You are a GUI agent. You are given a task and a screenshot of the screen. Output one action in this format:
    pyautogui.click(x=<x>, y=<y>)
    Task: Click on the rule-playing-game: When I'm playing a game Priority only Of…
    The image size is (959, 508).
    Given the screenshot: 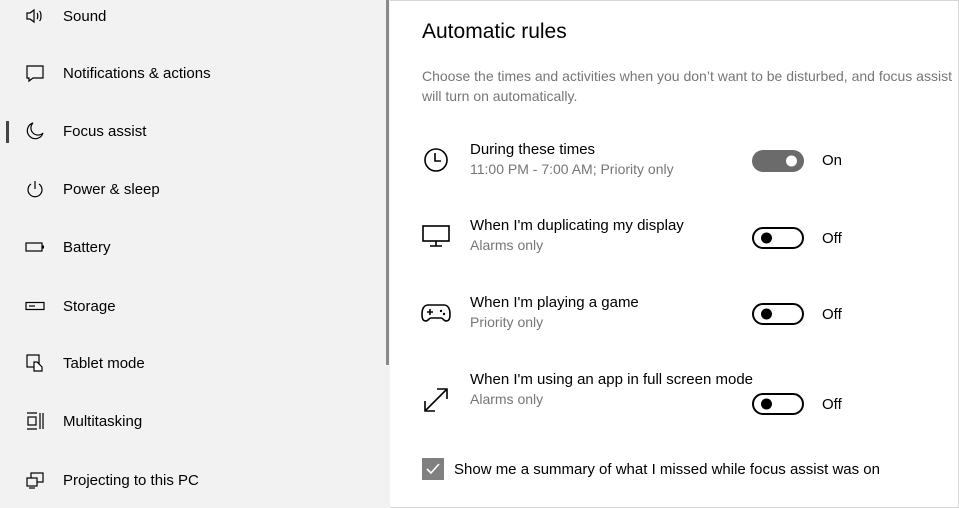 What is the action you would take?
    pyautogui.click(x=689, y=316)
    